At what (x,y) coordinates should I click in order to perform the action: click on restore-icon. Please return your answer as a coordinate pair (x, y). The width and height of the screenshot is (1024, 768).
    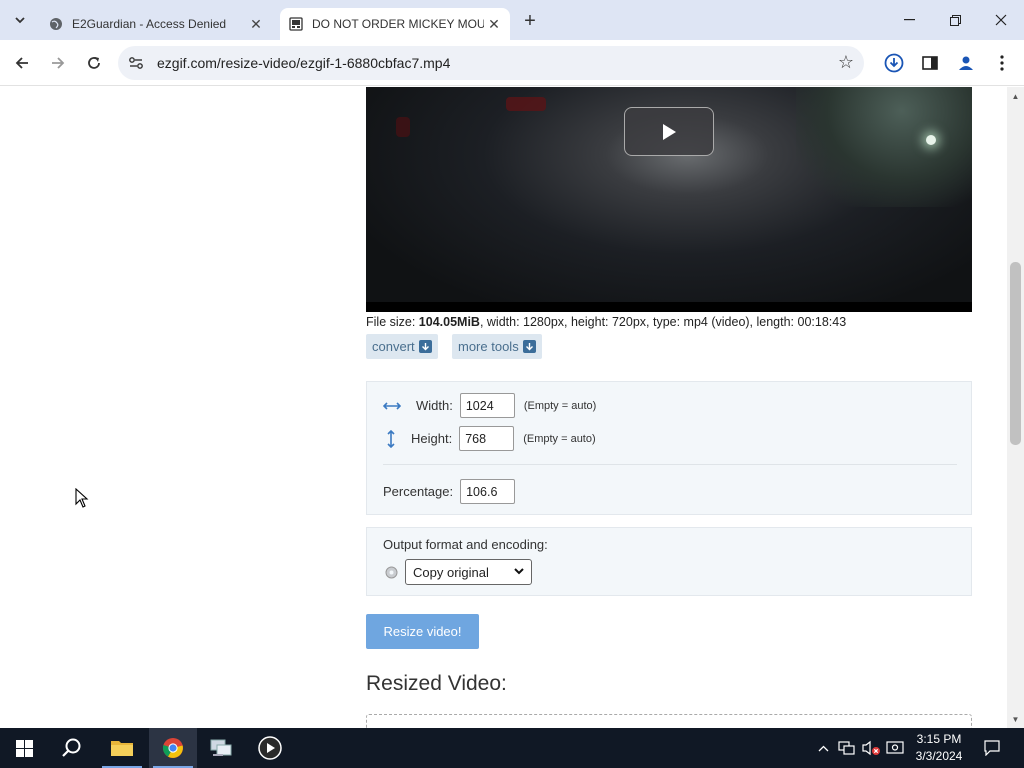
    Looking at the image, I should click on (955, 20).